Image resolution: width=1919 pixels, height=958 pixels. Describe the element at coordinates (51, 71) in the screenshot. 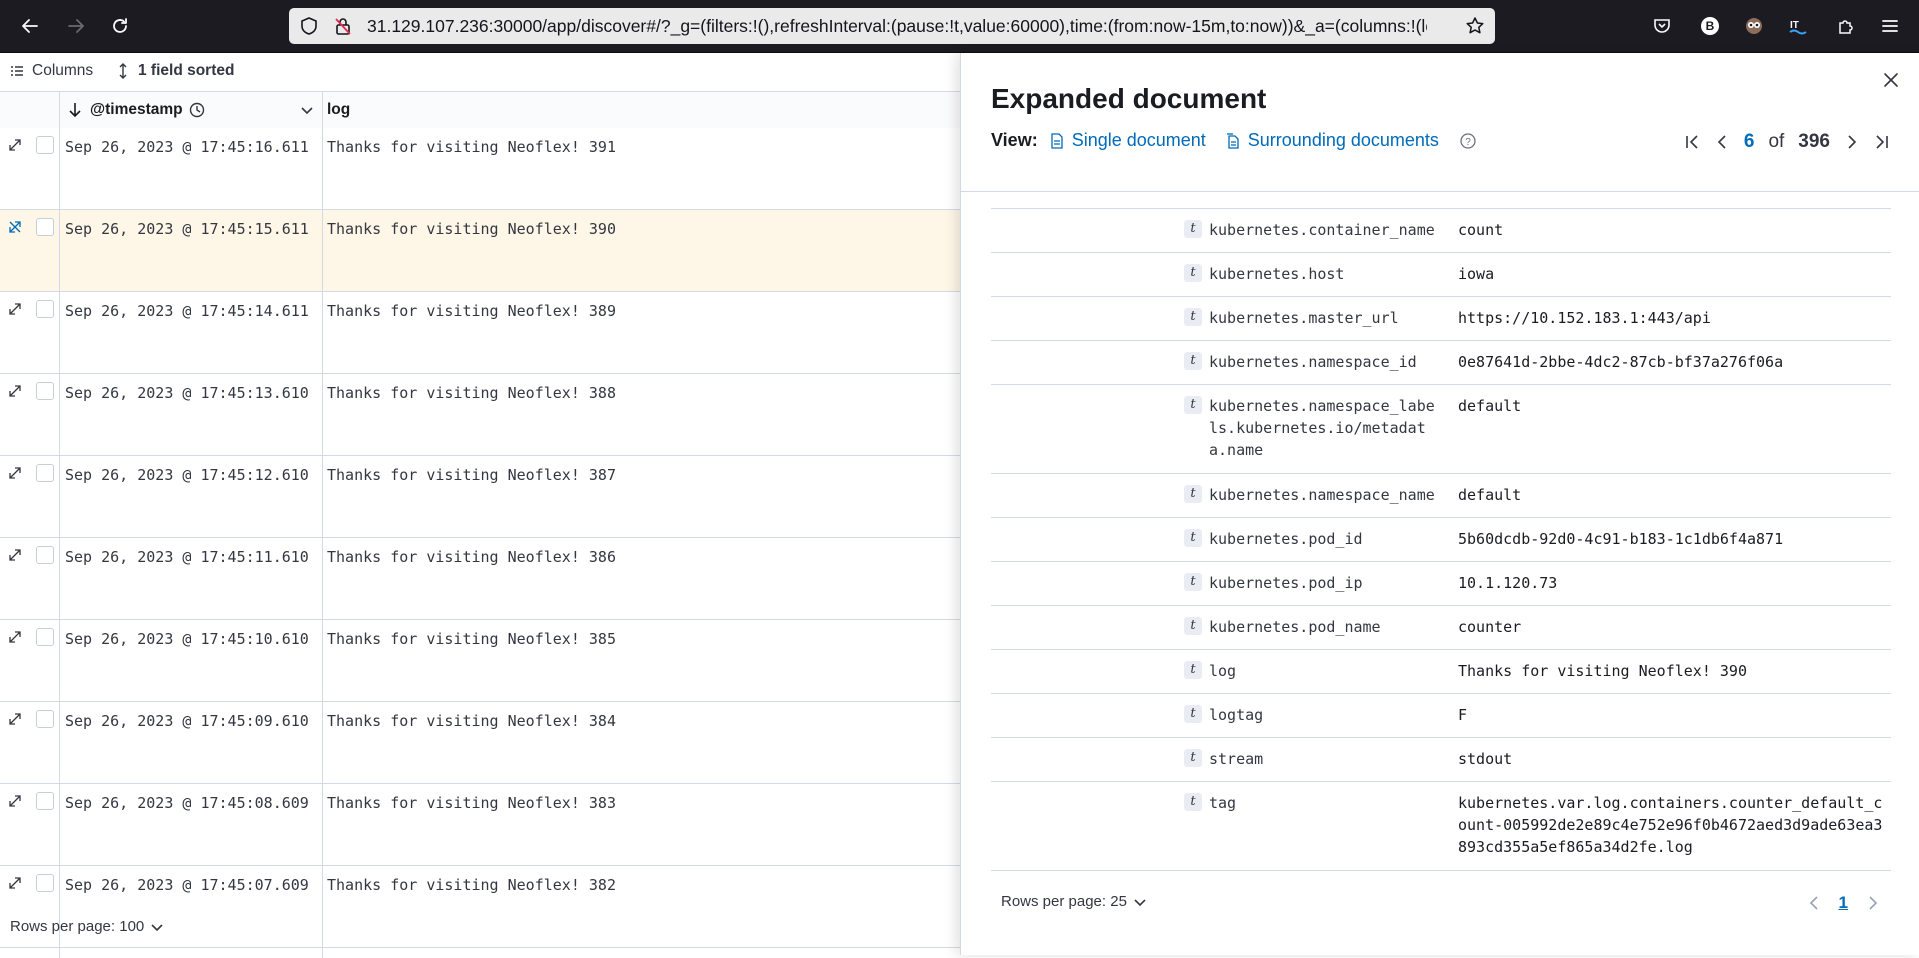

I see `columns-button: Columns` at that location.